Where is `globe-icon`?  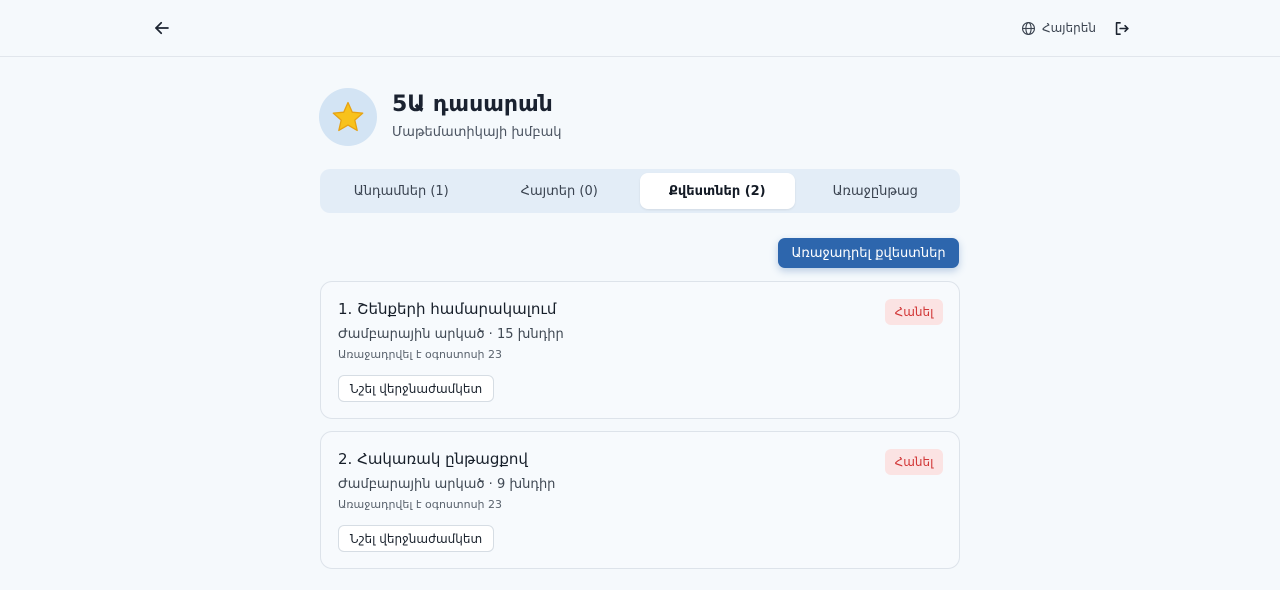 globe-icon is located at coordinates (1028, 28).